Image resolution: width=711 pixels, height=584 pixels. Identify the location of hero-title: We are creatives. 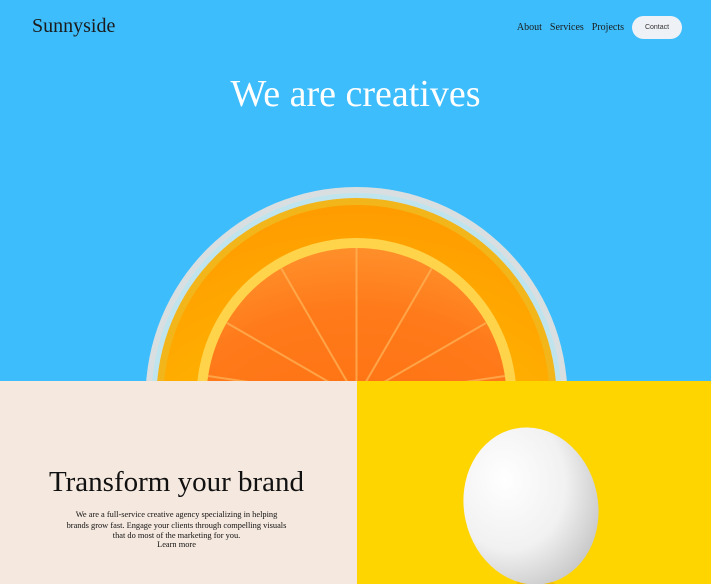
(355, 94).